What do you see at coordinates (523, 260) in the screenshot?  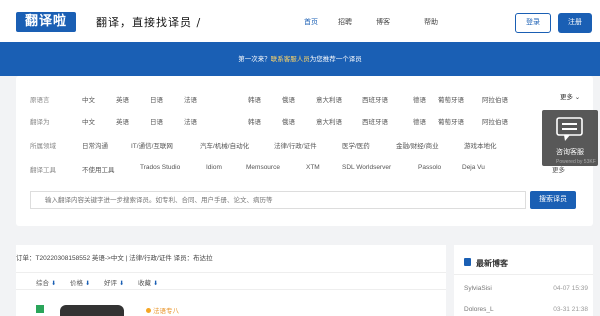 I see `blog-header` at bounding box center [523, 260].